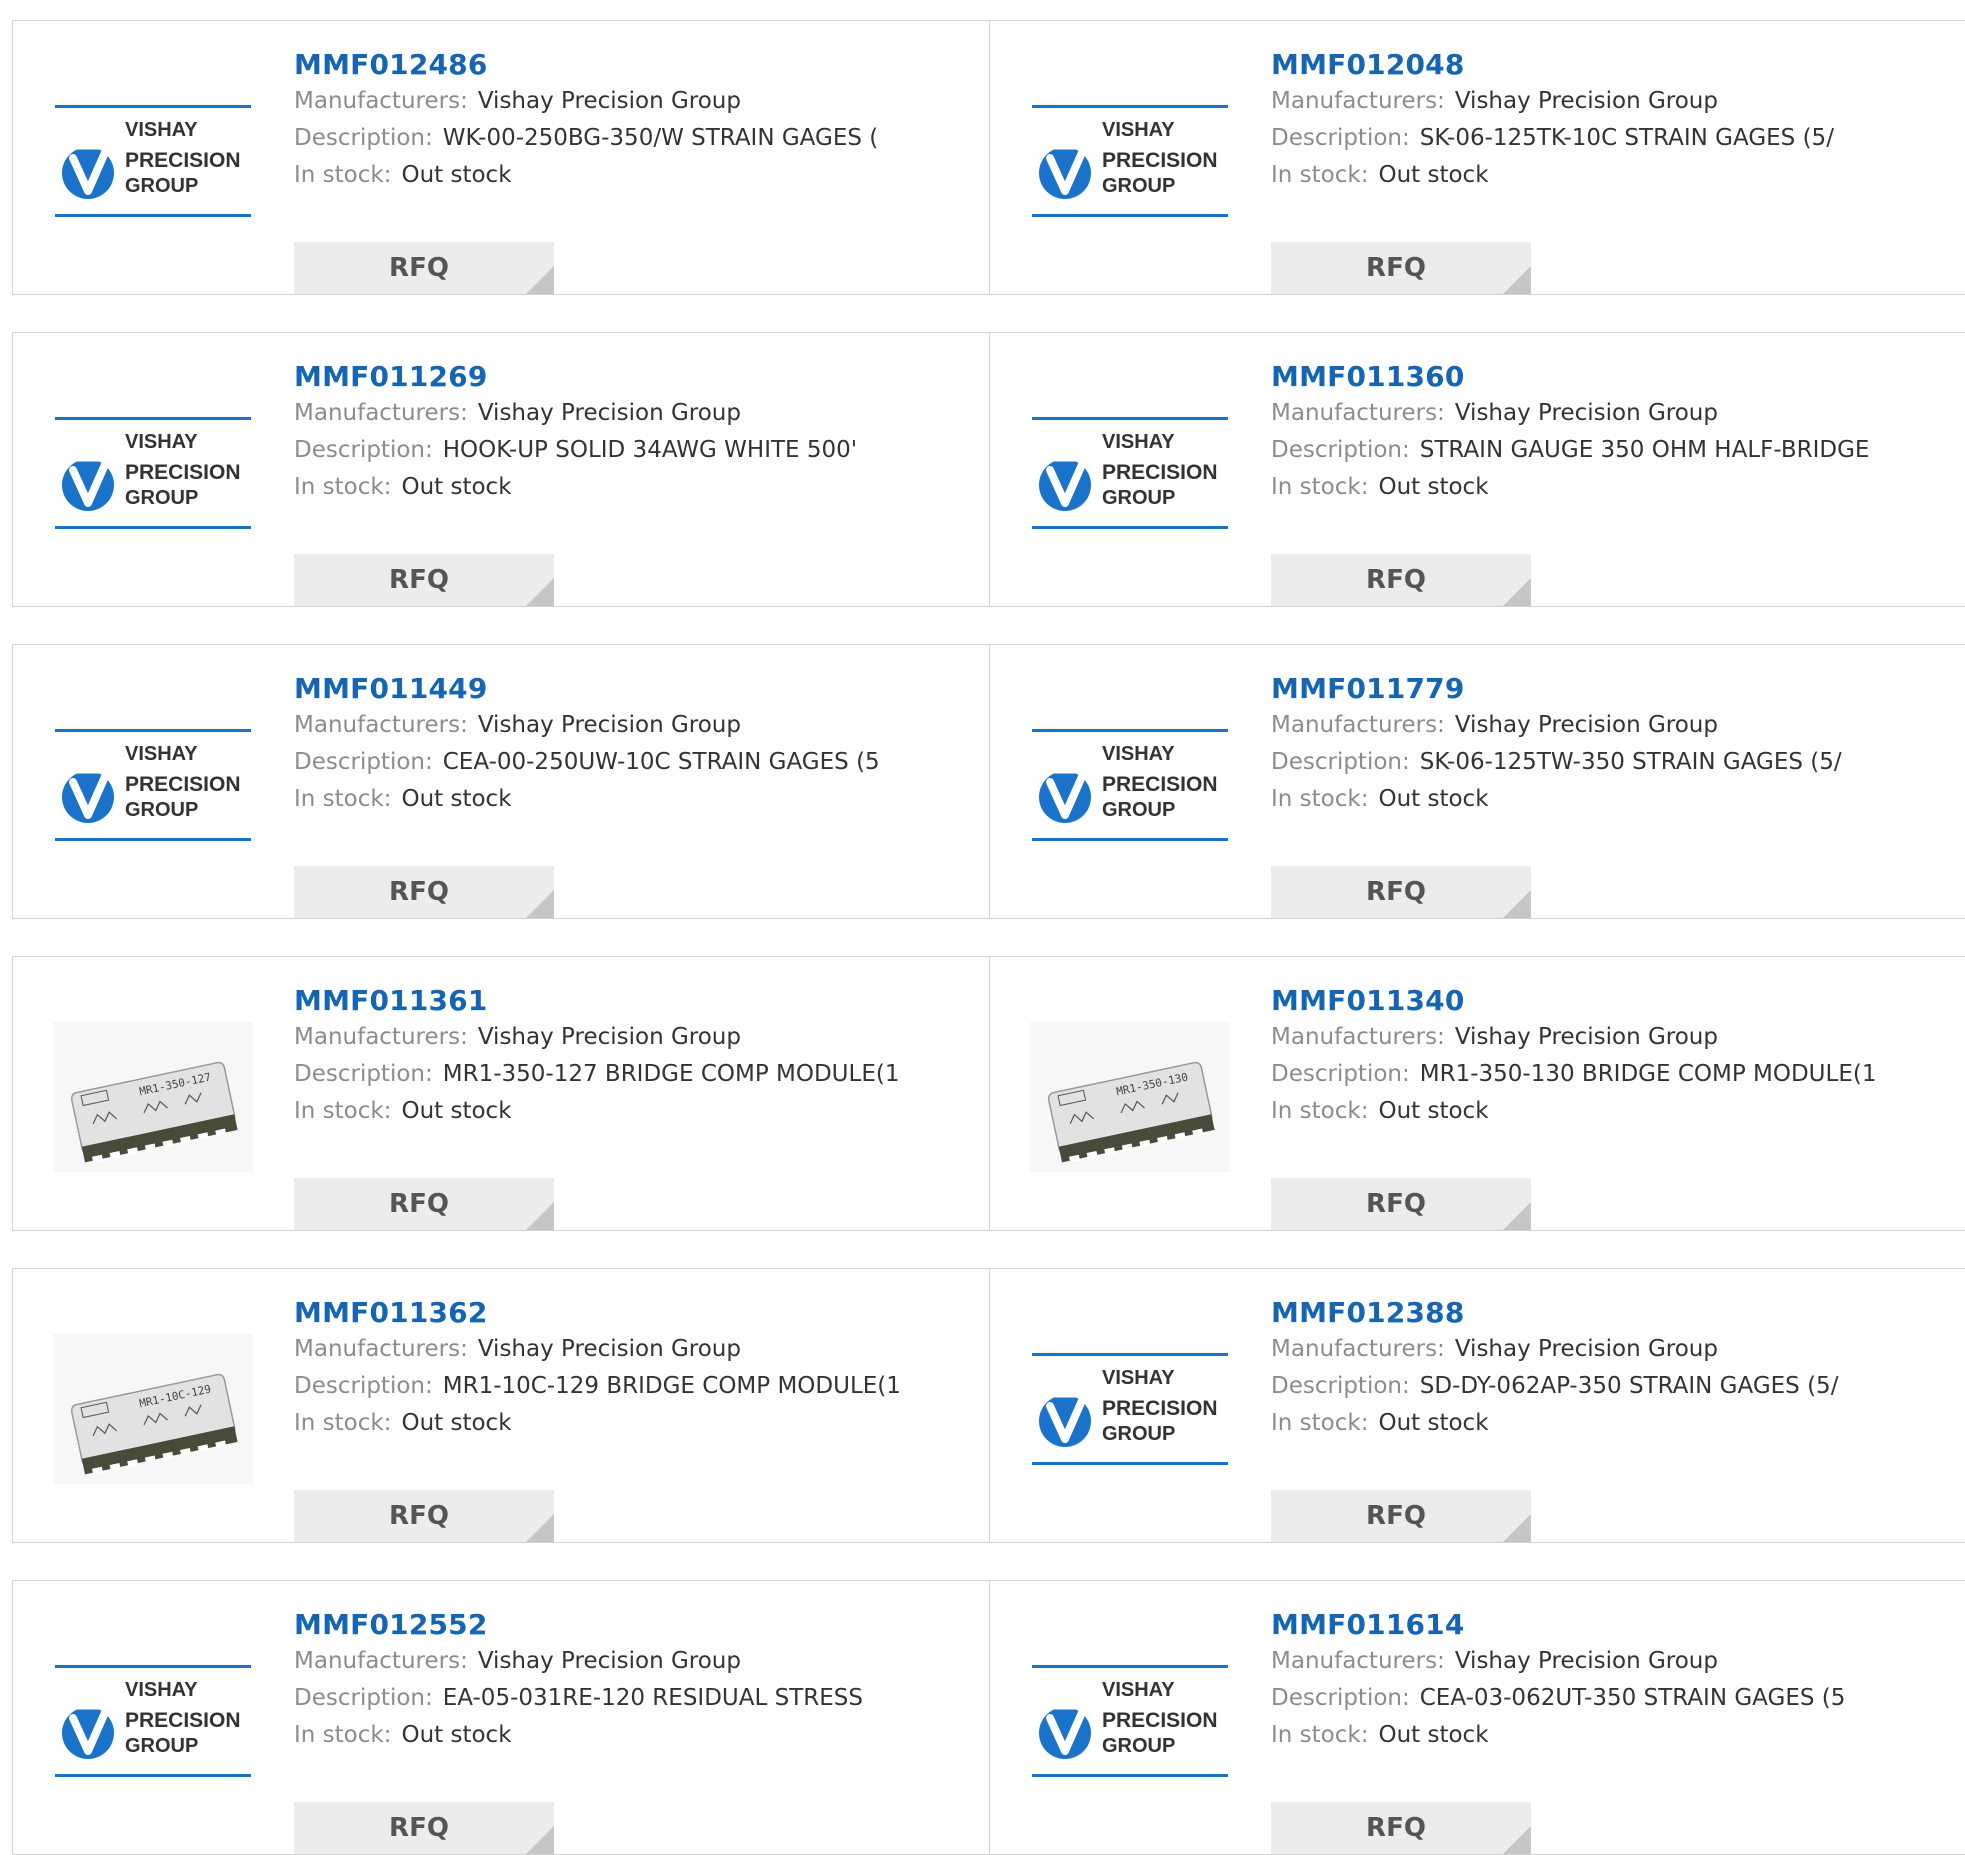 This screenshot has height=1855, width=1965. Describe the element at coordinates (1368, 377) in the screenshot. I see `part-number-link: MMF011360` at that location.